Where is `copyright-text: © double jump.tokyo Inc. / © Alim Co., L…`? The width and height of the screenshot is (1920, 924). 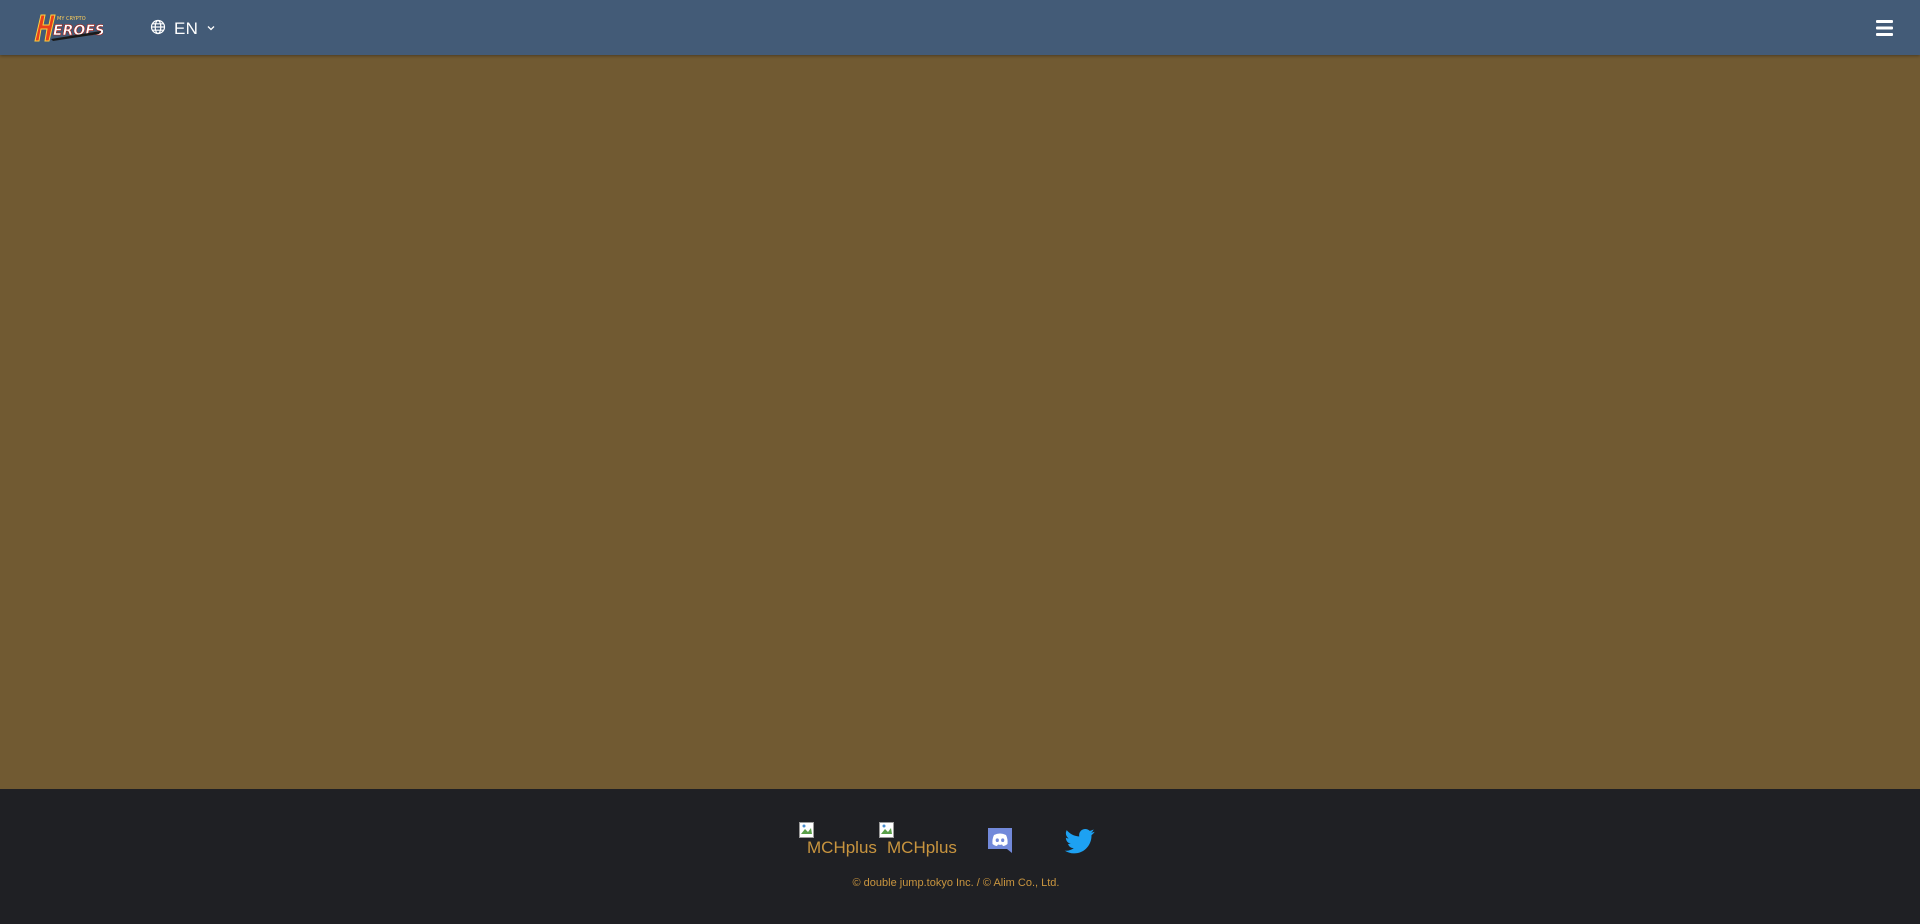 copyright-text: © double jump.tokyo Inc. / © Alim Co., L… is located at coordinates (956, 883).